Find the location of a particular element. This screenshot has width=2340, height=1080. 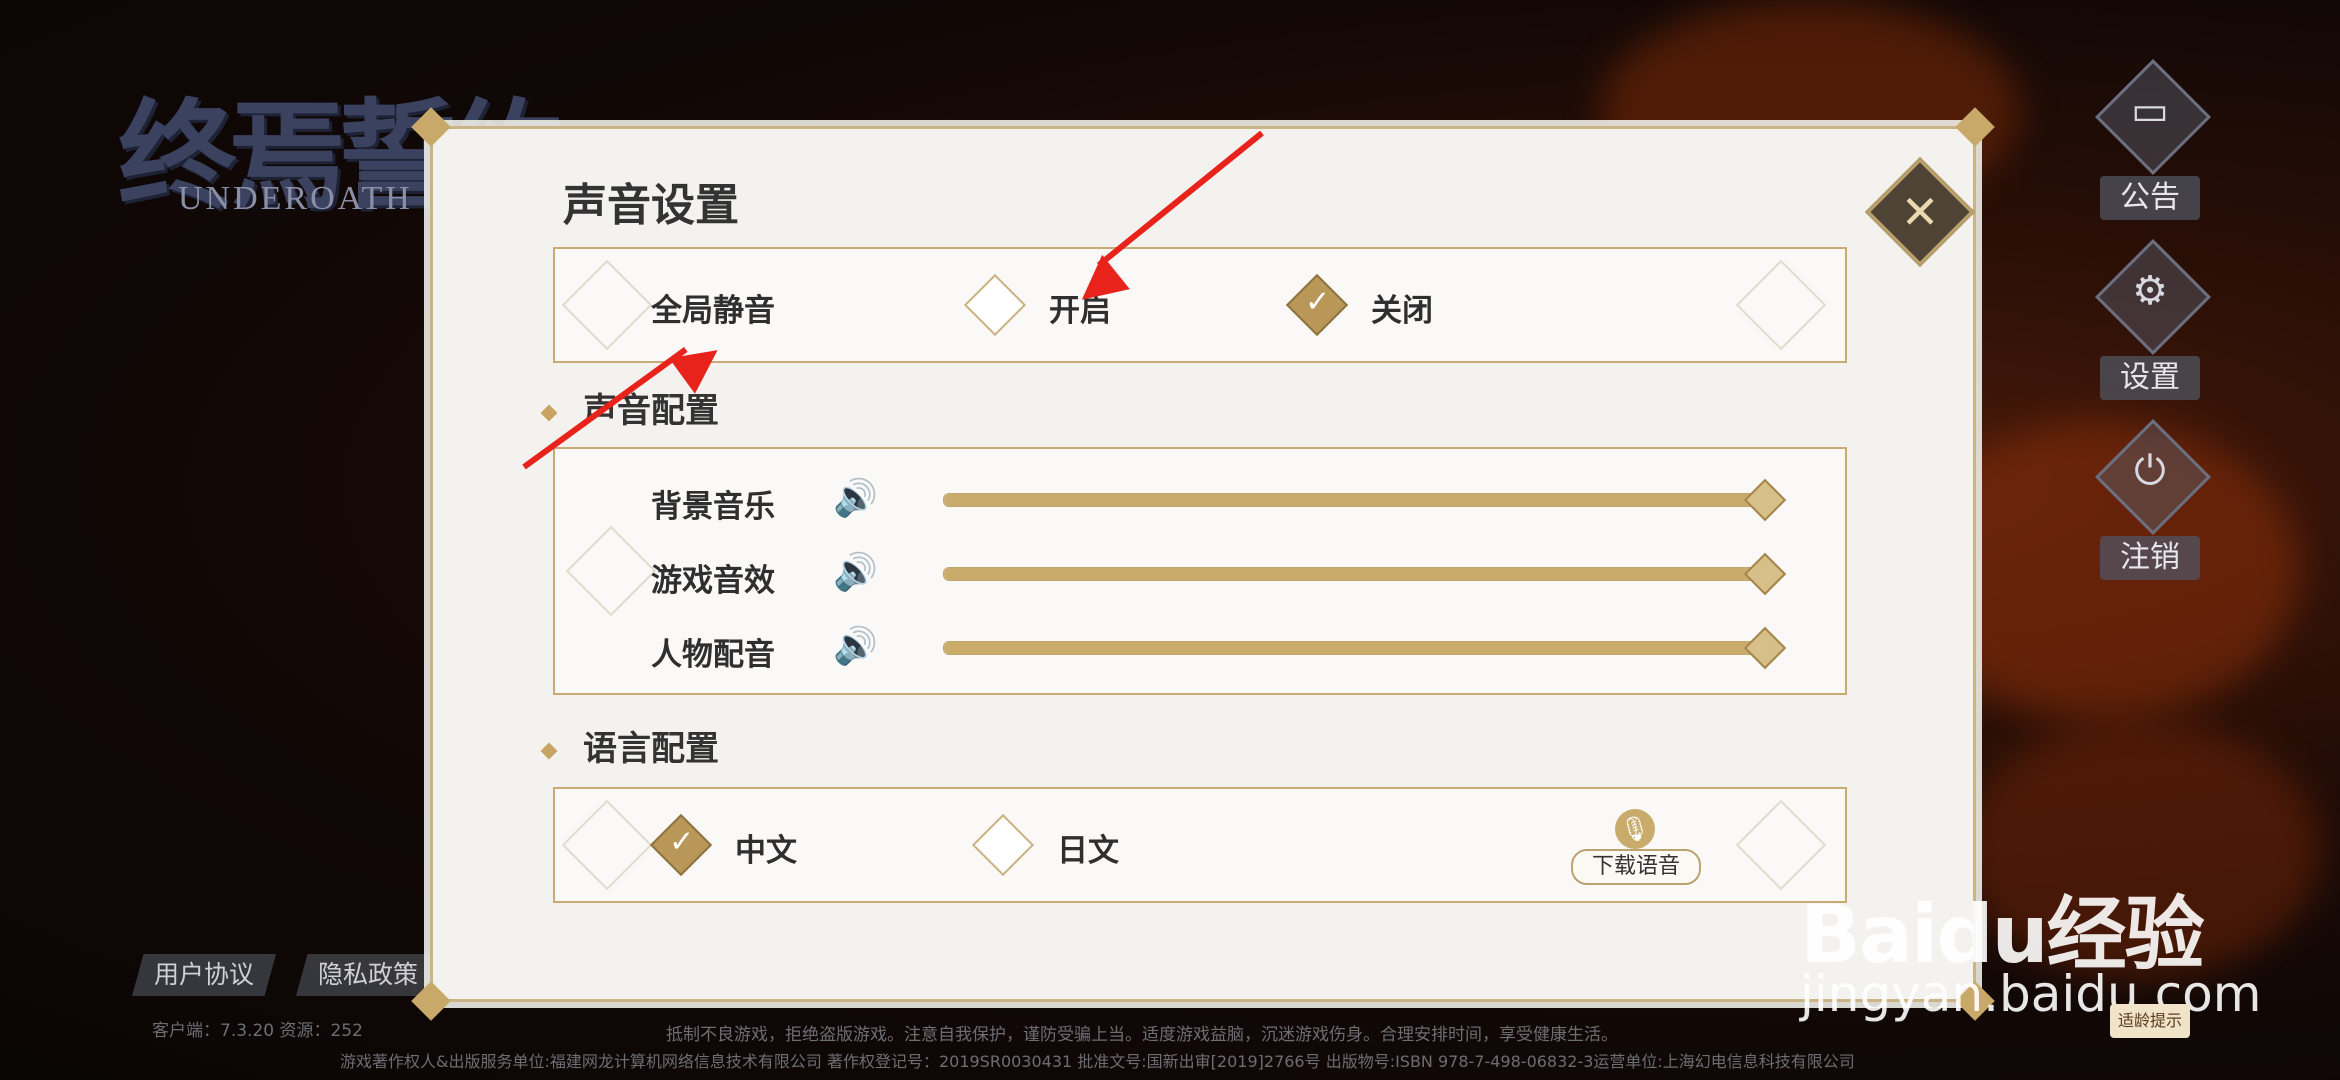

mute-off-label: 关闭 is located at coordinates (1402, 307).